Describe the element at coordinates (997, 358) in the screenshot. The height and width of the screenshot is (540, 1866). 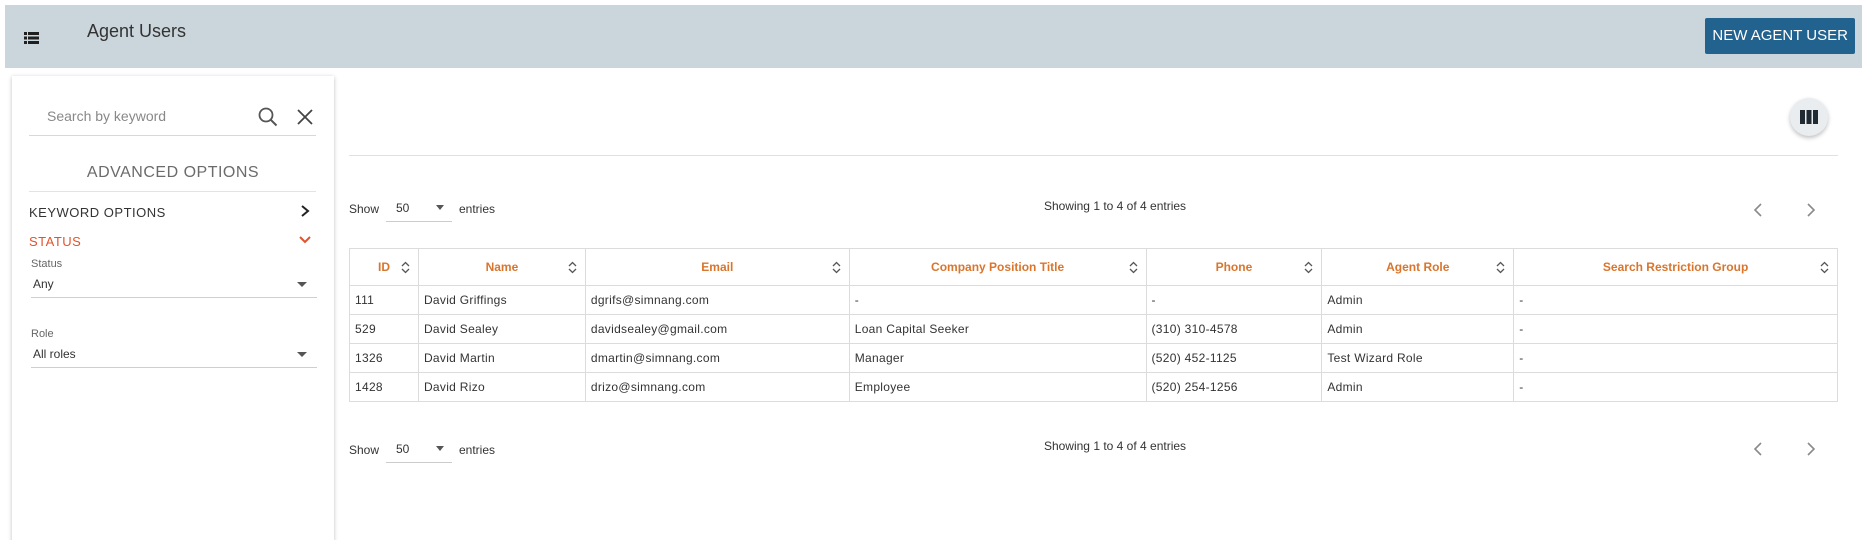
I see `cell-company-position-title: Manager` at that location.